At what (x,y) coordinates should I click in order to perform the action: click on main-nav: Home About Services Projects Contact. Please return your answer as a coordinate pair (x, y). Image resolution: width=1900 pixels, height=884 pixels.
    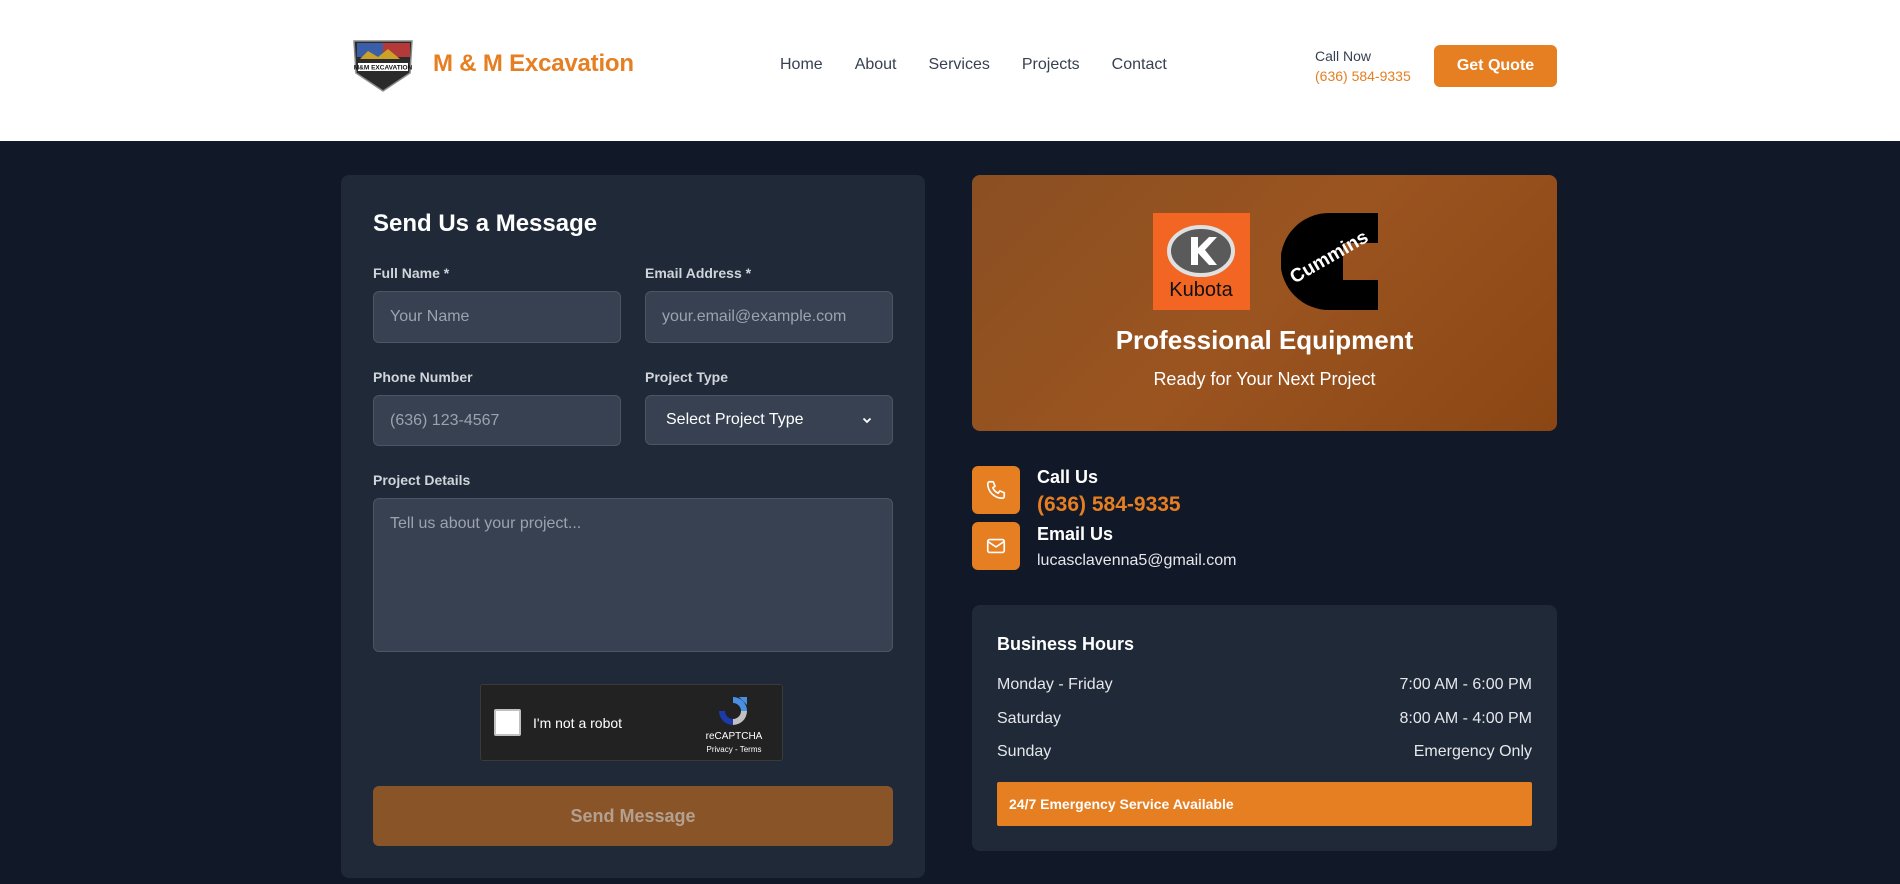
    Looking at the image, I should click on (973, 65).